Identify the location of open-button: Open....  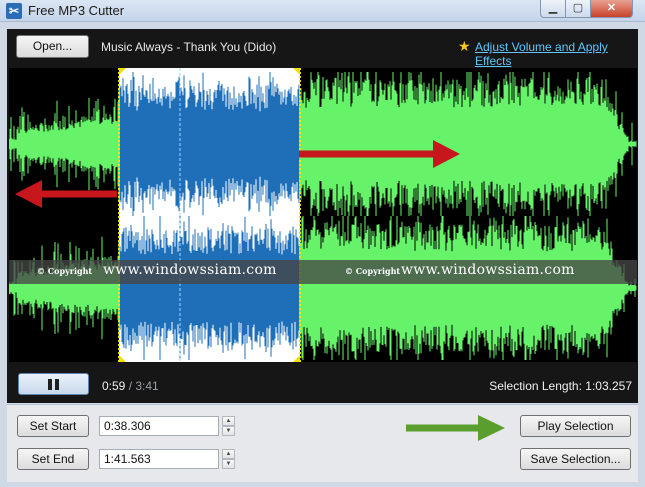
(52, 46).